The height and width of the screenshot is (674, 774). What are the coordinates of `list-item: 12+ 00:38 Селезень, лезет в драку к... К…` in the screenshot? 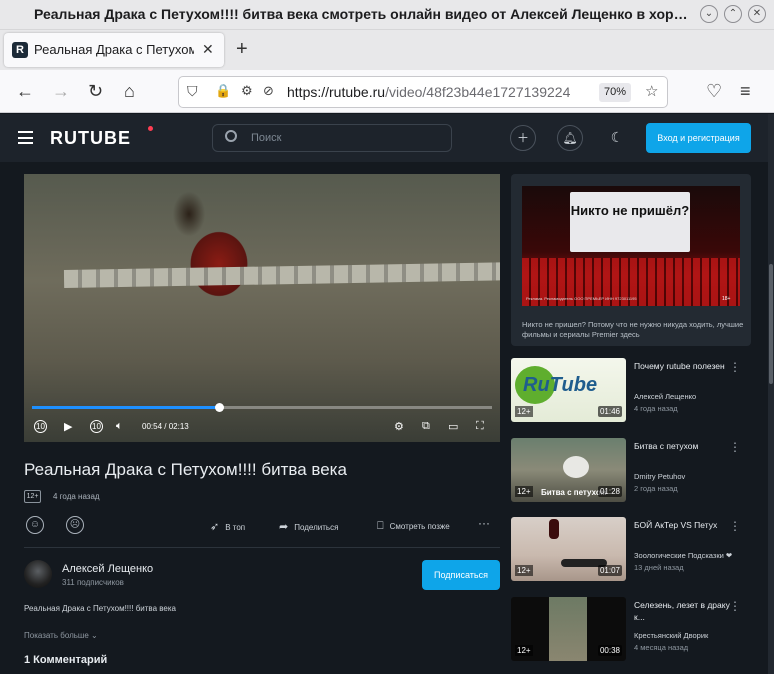 It's located at (631, 632).